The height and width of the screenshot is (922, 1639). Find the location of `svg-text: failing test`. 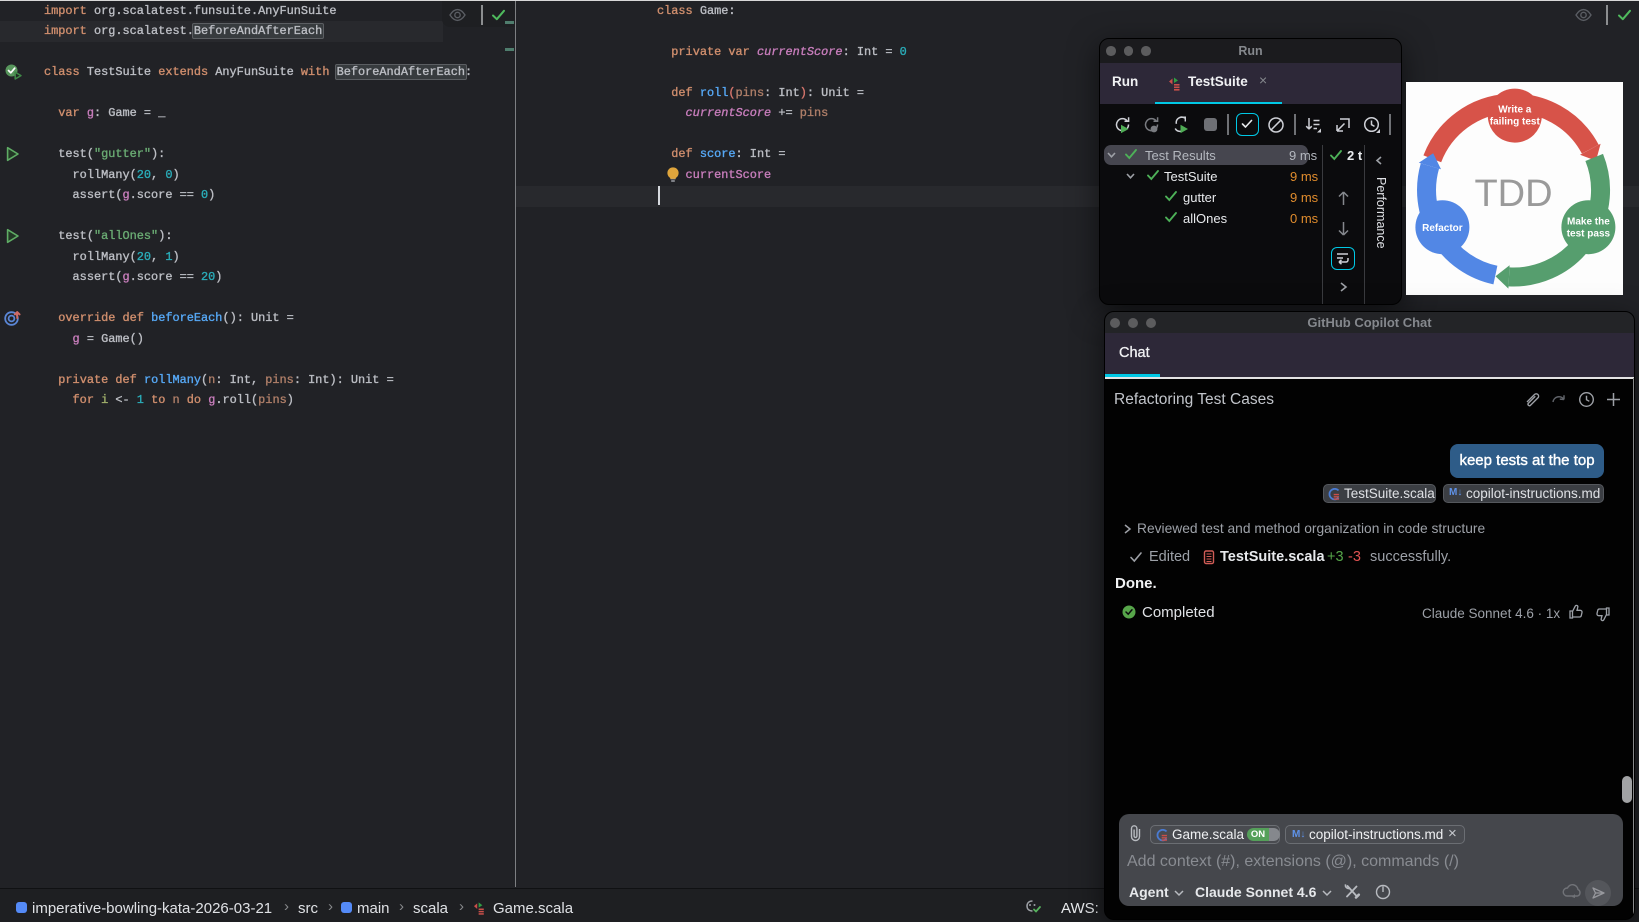

svg-text: failing test is located at coordinates (1515, 122).